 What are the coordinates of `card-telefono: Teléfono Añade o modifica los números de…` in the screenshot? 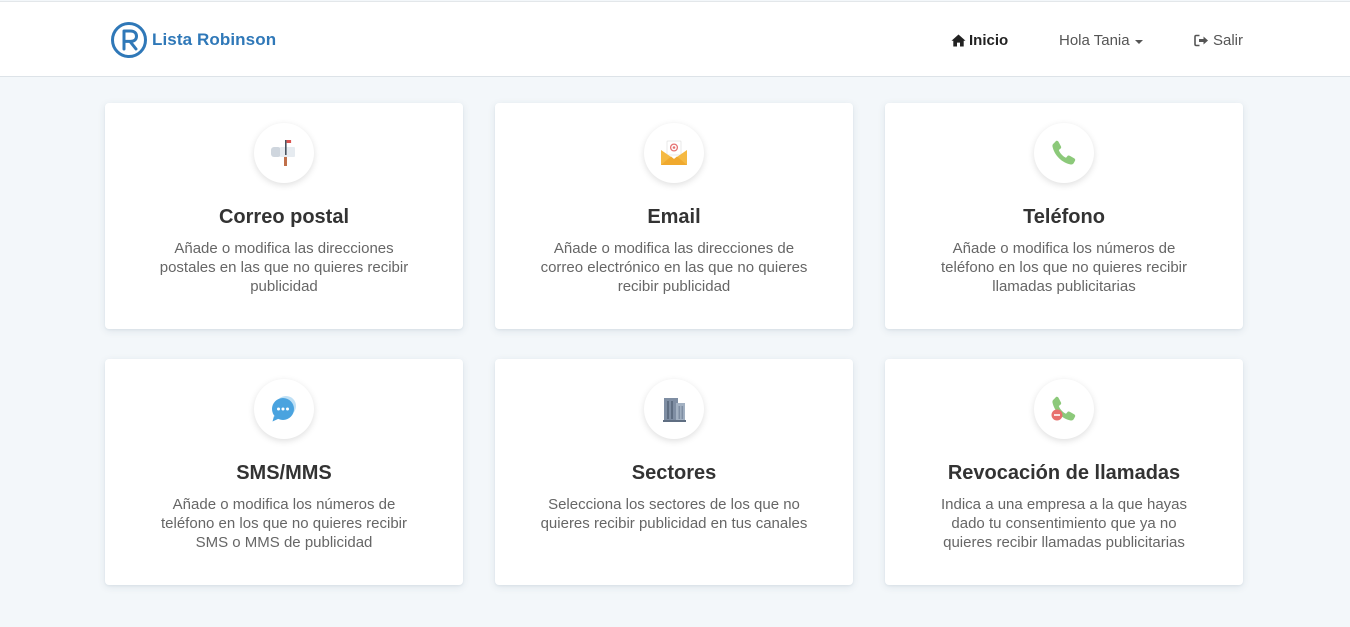 It's located at (1064, 216).